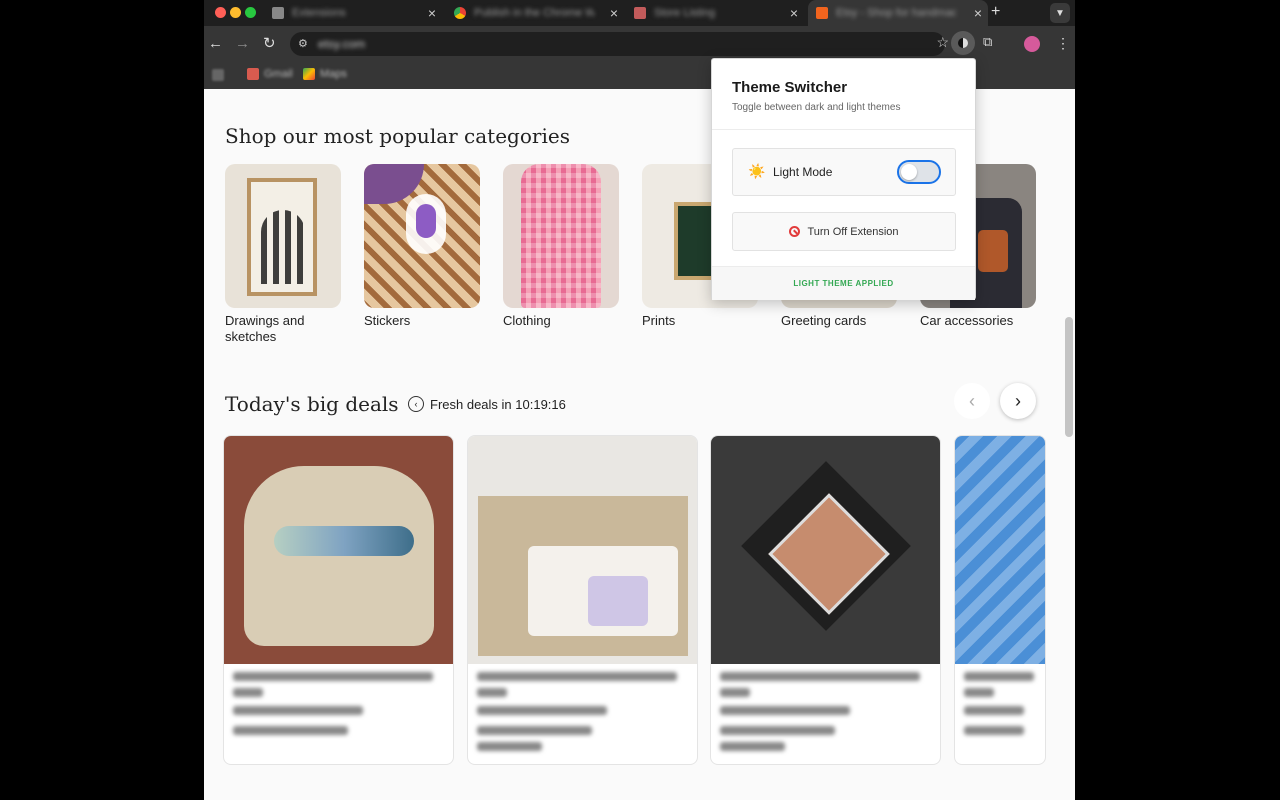 The width and height of the screenshot is (1280, 800). I want to click on dog-socks-image, so click(1000, 550).